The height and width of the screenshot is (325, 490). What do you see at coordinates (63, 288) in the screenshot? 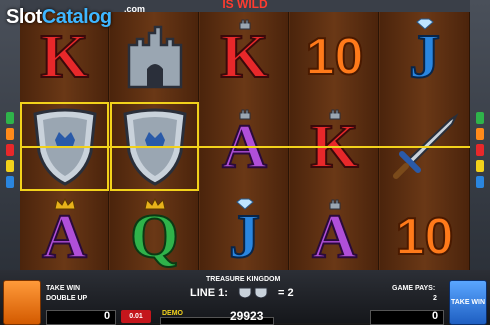
I see `take-win-label: TAKE WIN` at bounding box center [63, 288].